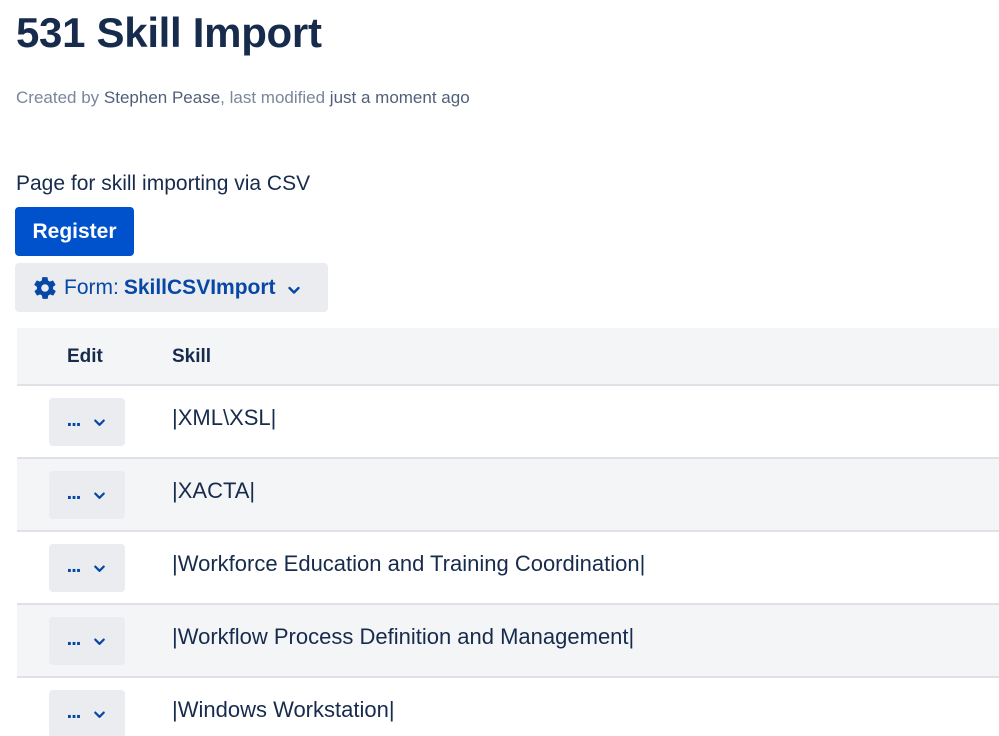  What do you see at coordinates (192, 356) in the screenshot?
I see `column-header-skill: Skill` at bounding box center [192, 356].